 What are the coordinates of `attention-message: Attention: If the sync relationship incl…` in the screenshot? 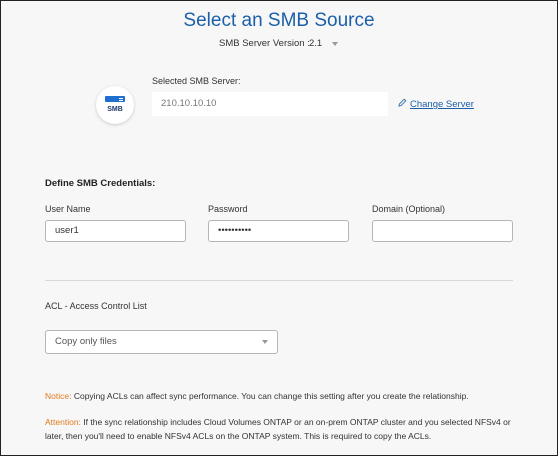 It's located at (280, 429).